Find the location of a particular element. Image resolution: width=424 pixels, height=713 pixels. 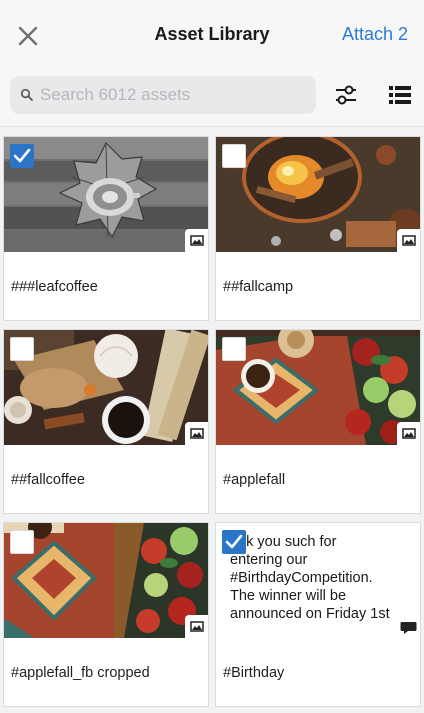

search-input is located at coordinates (174, 95).